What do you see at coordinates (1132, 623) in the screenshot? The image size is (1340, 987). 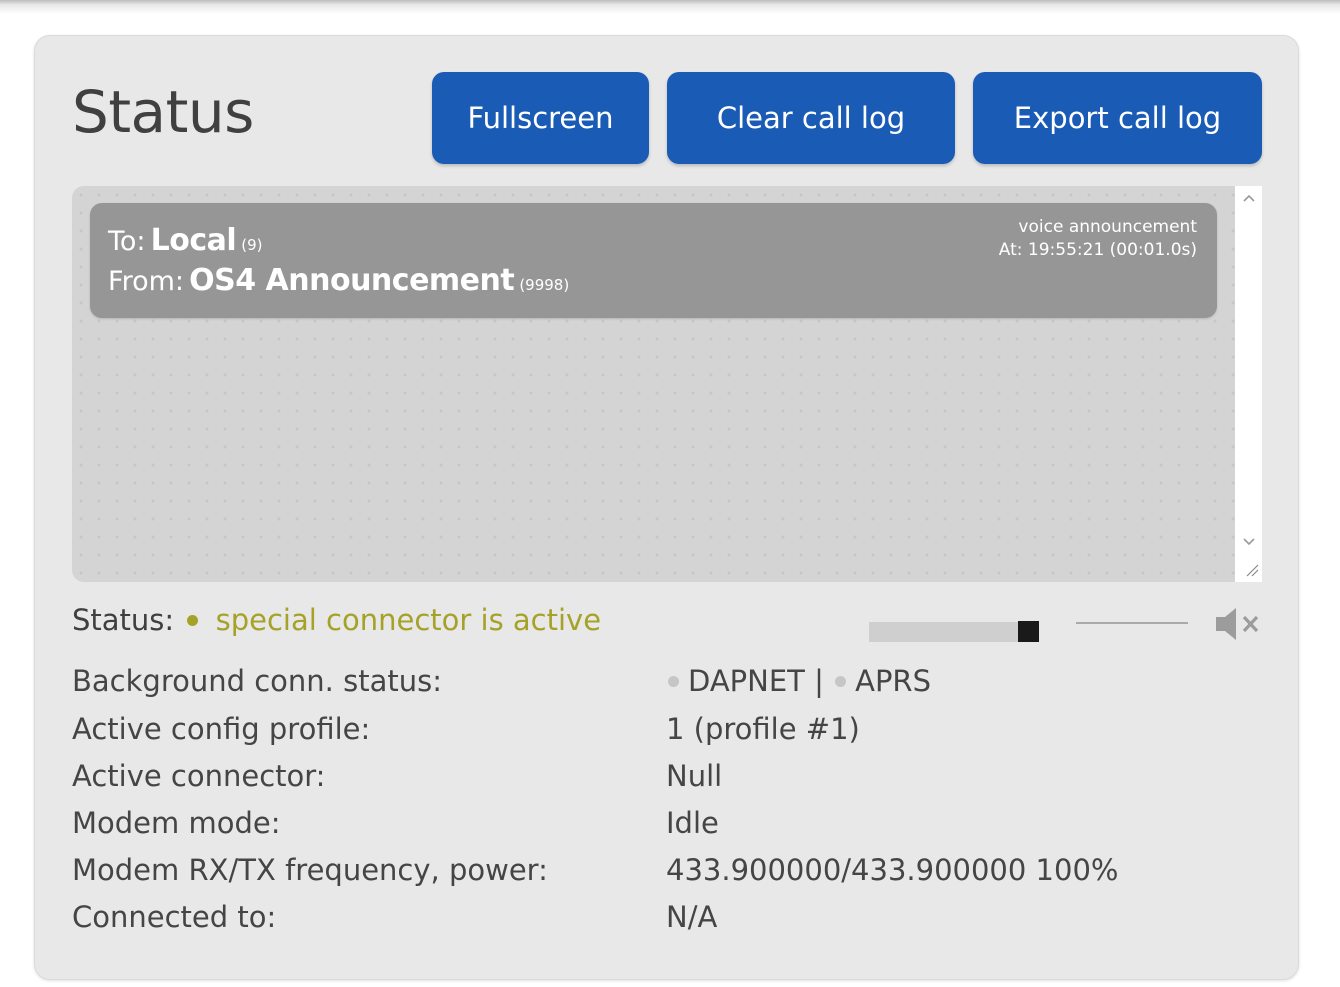 I see `volume-line` at bounding box center [1132, 623].